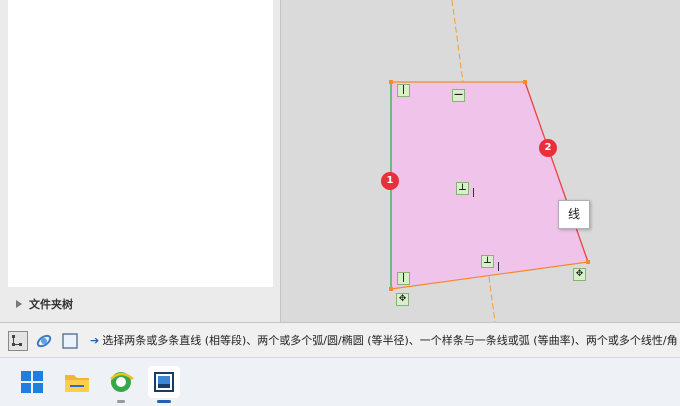  I want to click on windows-start-icon, so click(32, 382).